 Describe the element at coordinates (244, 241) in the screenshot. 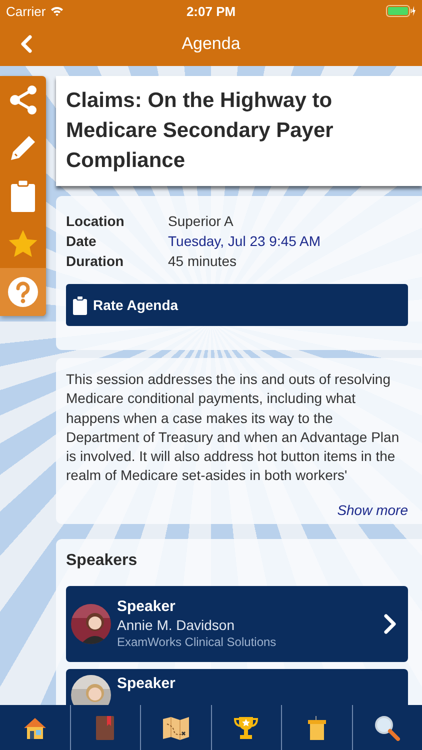

I see `detail-link: Tuesday, Jul 23 9:45 AM` at that location.